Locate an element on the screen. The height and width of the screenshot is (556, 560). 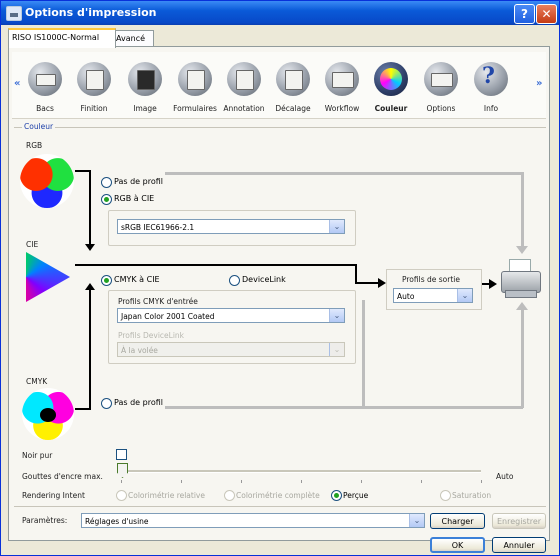
toolbar-label-bacs: Bacs is located at coordinates (45, 108).